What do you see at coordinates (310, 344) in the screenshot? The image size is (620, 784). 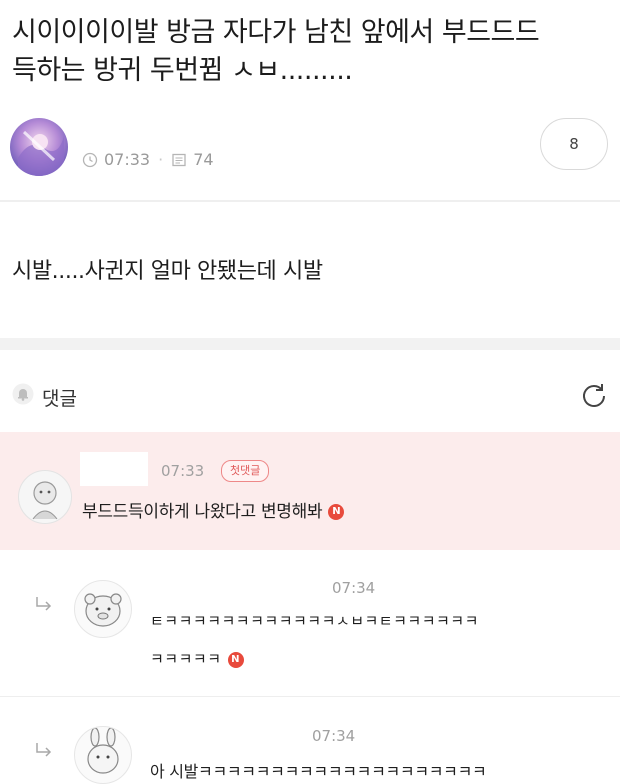 I see `section-divider` at bounding box center [310, 344].